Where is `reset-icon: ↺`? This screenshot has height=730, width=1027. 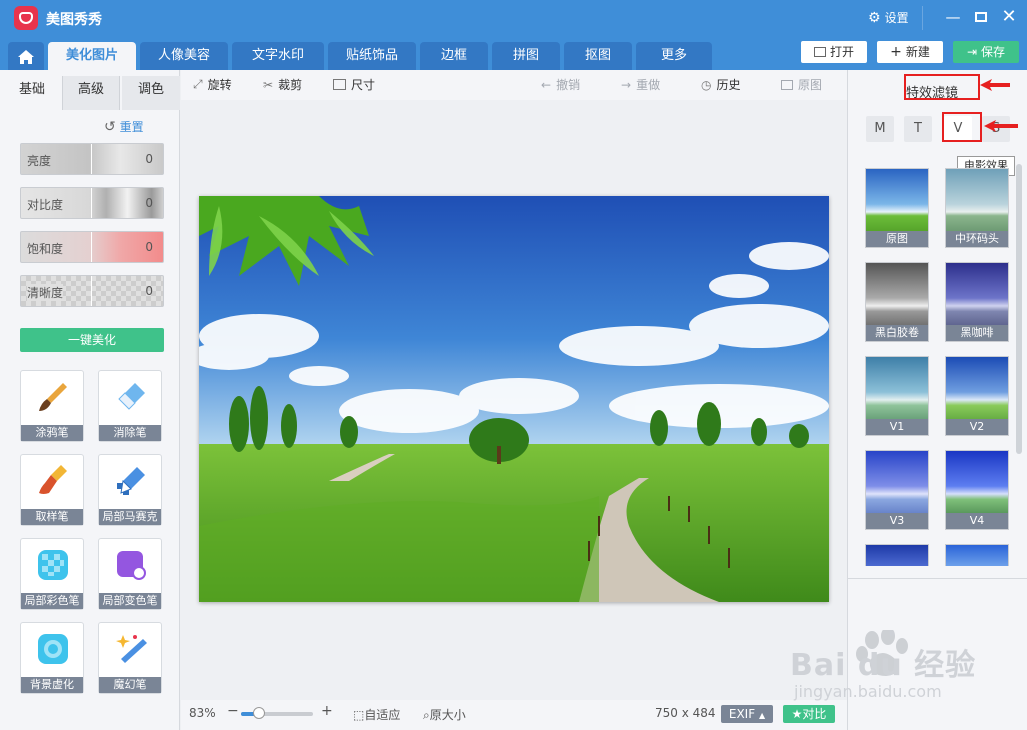
reset-icon: ↺ is located at coordinates (110, 127).